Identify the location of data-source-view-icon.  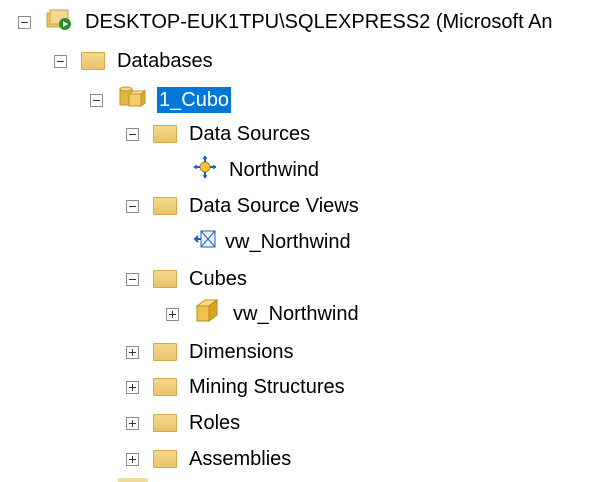
(205, 242).